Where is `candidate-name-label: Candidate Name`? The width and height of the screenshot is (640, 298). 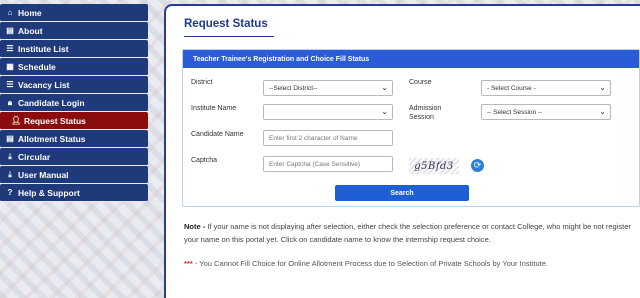
candidate-name-label: Candidate Name is located at coordinates (217, 134).